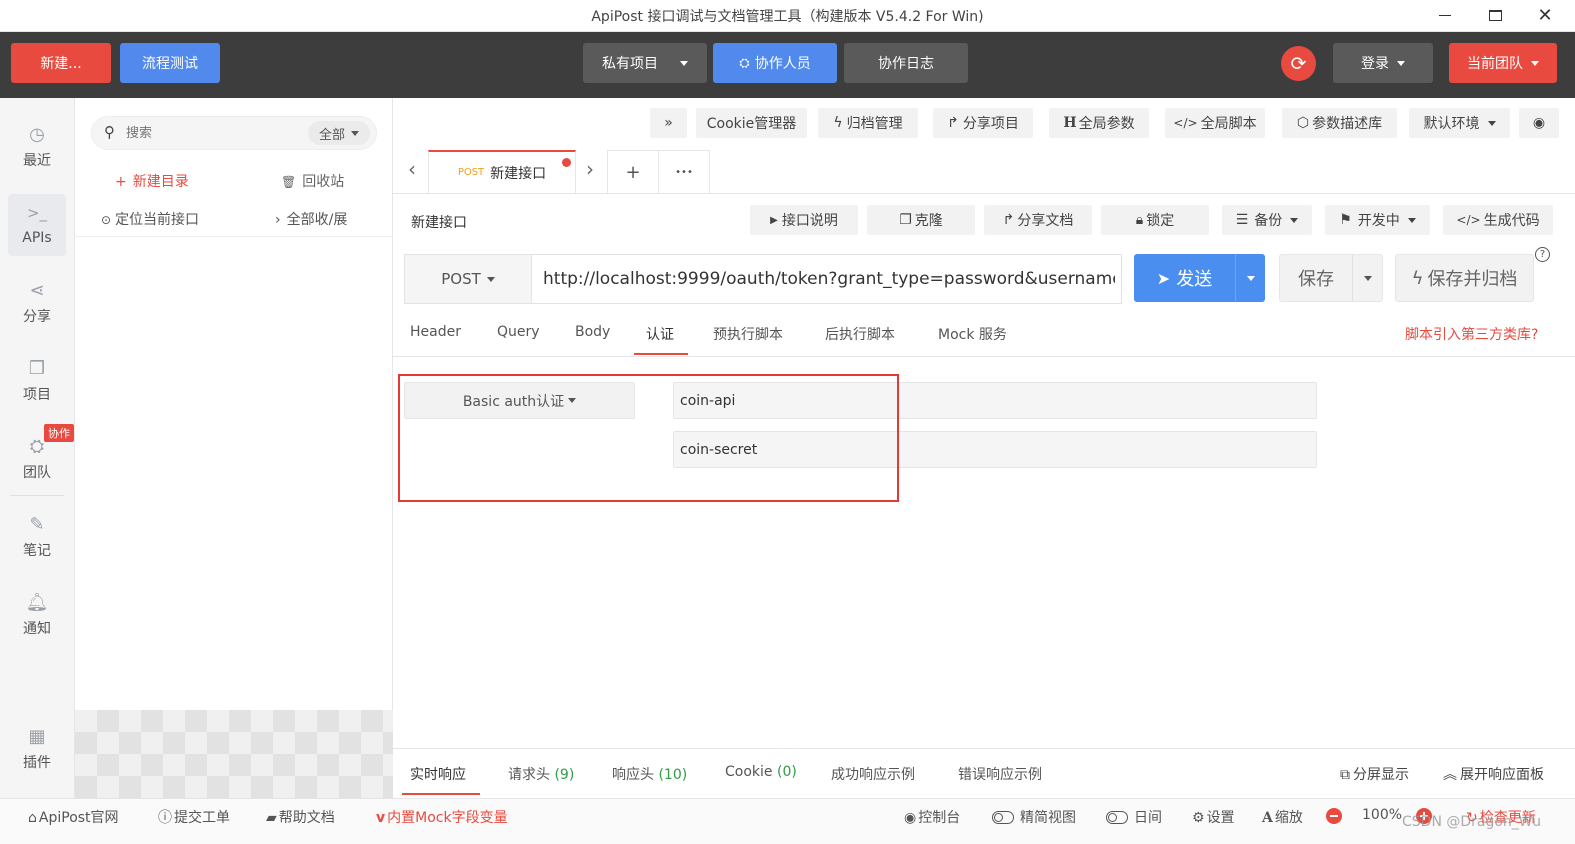  I want to click on send-button: ➤ 发送, so click(1184, 278).